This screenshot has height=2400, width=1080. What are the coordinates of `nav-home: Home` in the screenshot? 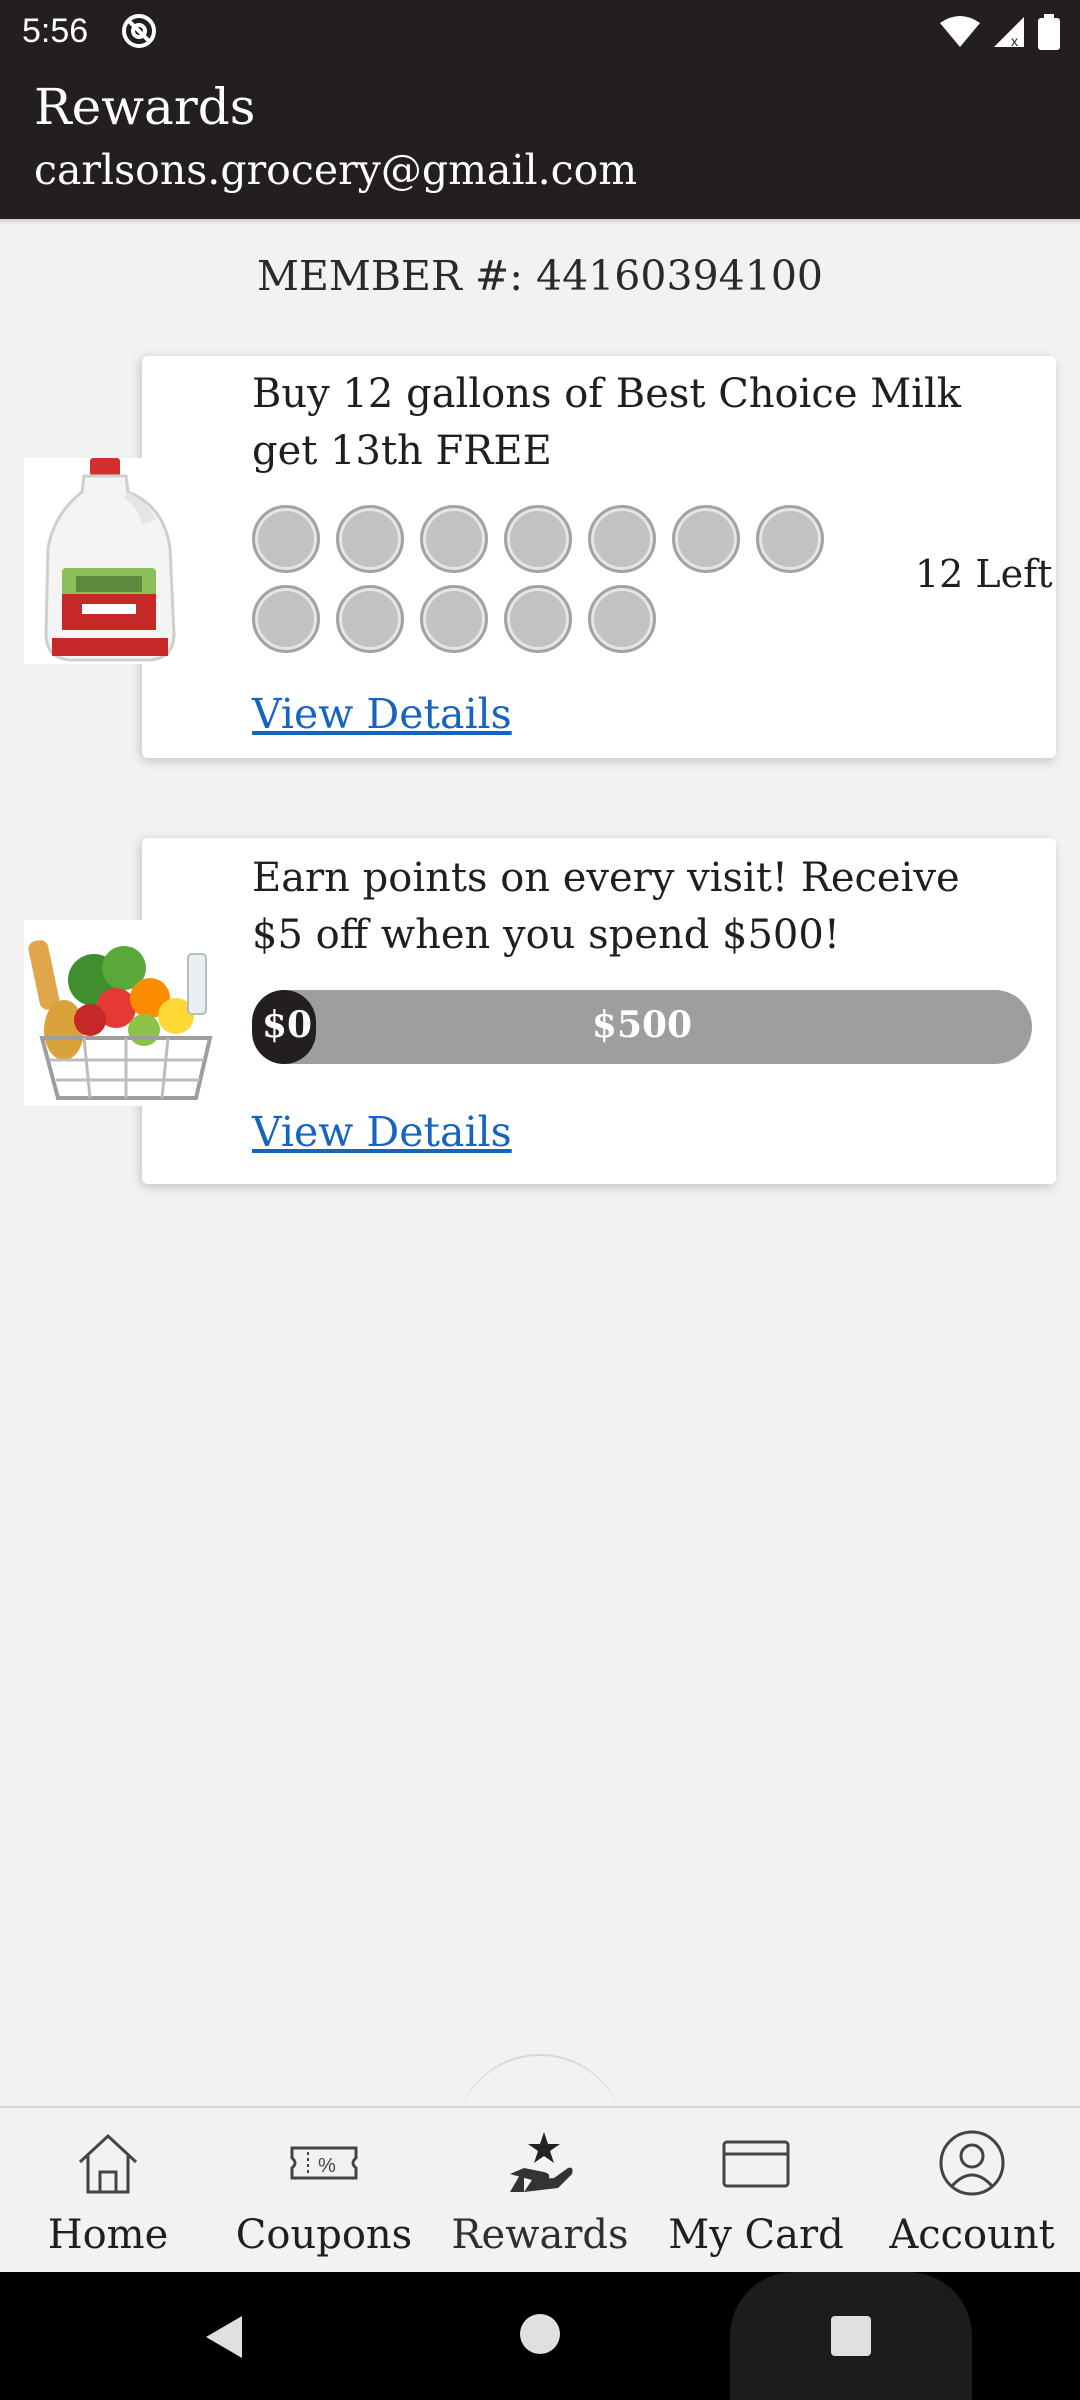 It's located at (108, 2190).